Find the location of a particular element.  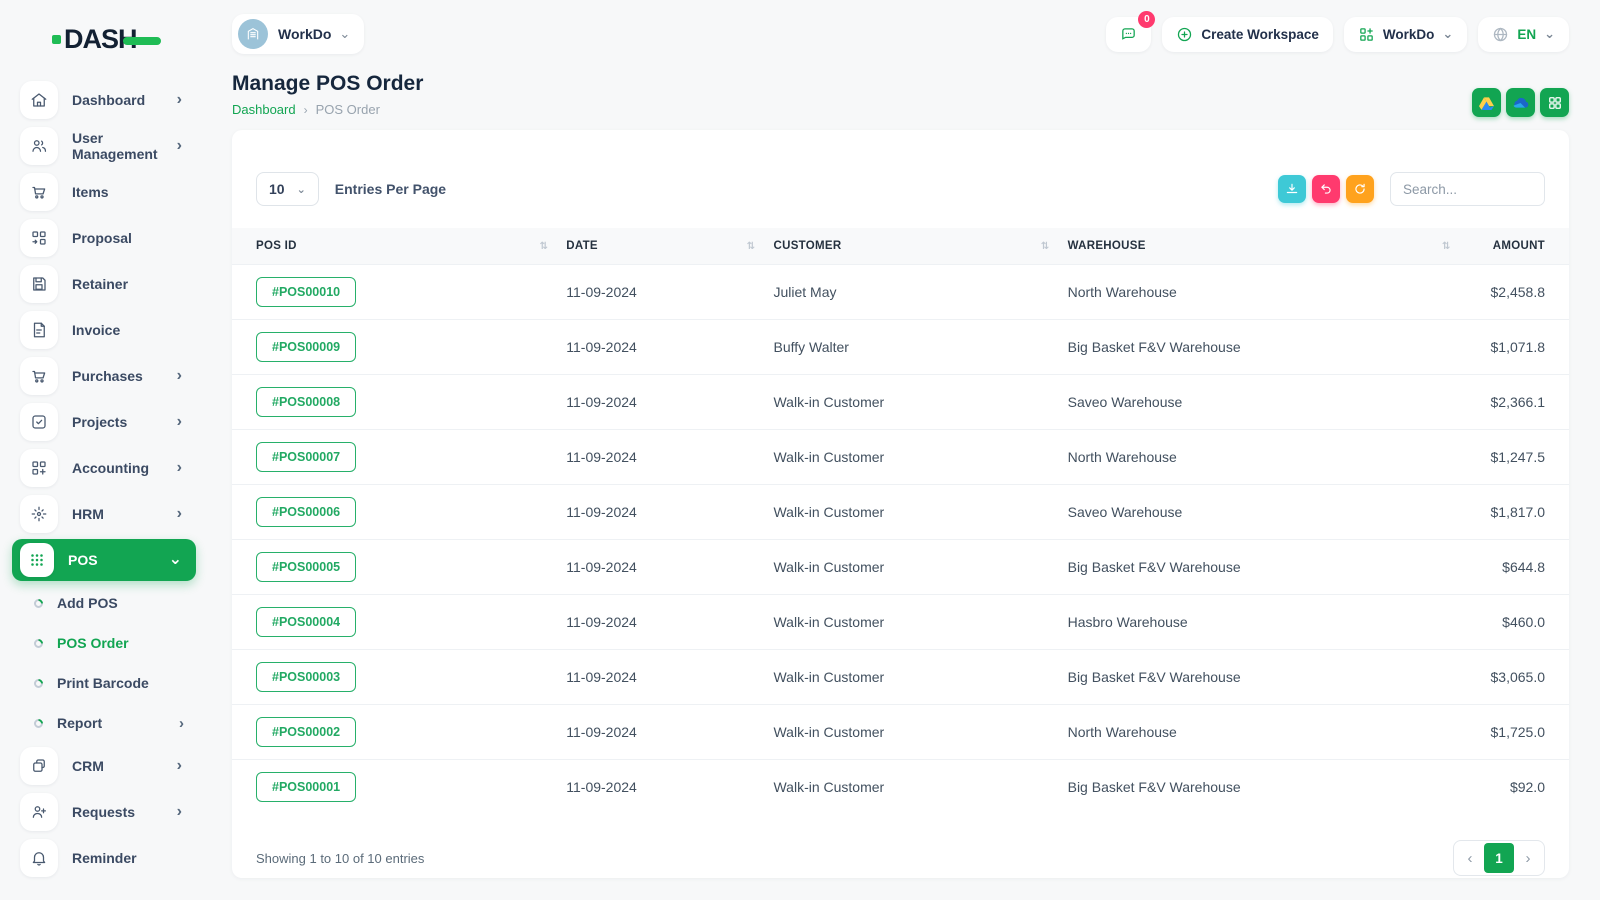

plus-circle-icon is located at coordinates (1185, 34).